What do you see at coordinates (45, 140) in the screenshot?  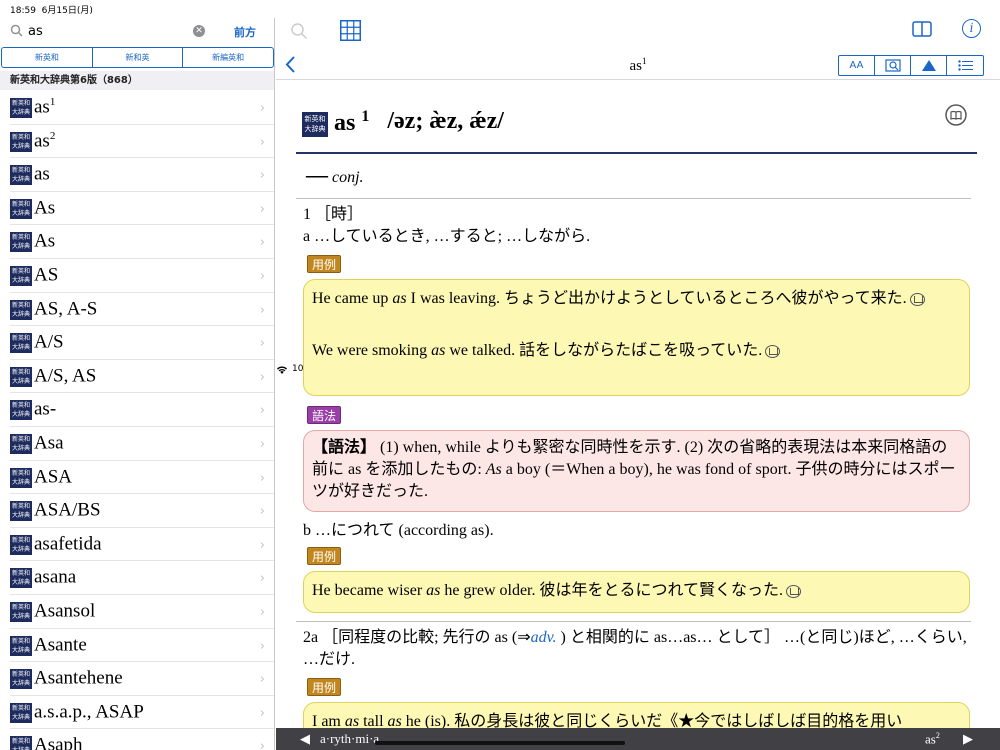 I see `list-item-word: as2` at bounding box center [45, 140].